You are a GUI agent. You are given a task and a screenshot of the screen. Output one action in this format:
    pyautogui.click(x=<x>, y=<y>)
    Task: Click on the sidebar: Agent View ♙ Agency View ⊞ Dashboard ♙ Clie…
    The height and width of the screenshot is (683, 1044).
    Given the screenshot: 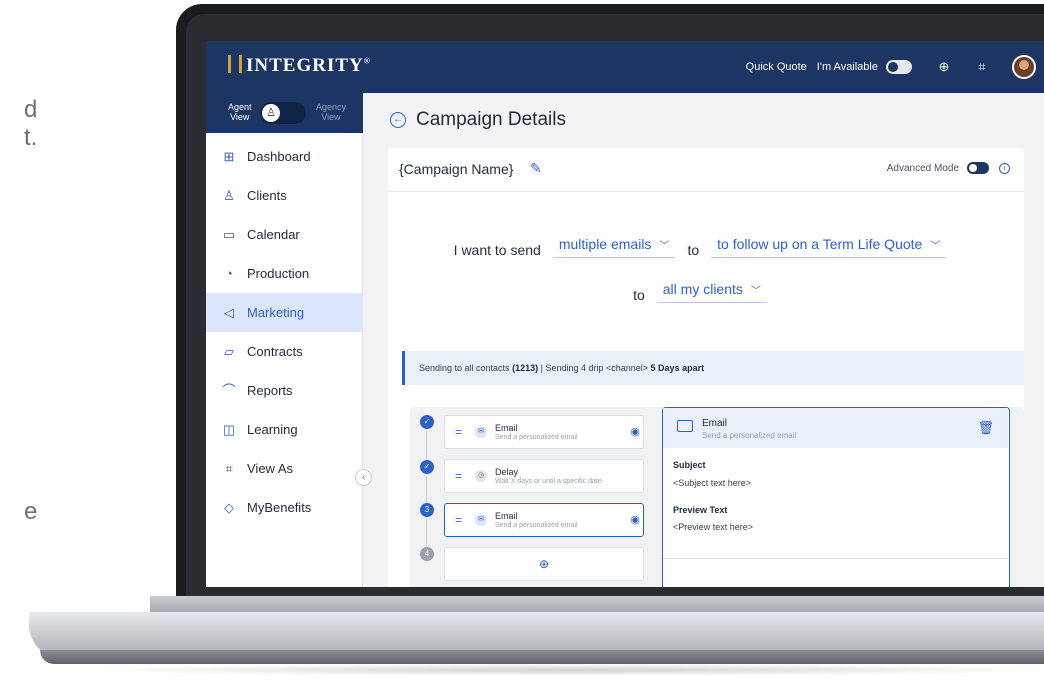 What is the action you would take?
    pyautogui.click(x=284, y=340)
    